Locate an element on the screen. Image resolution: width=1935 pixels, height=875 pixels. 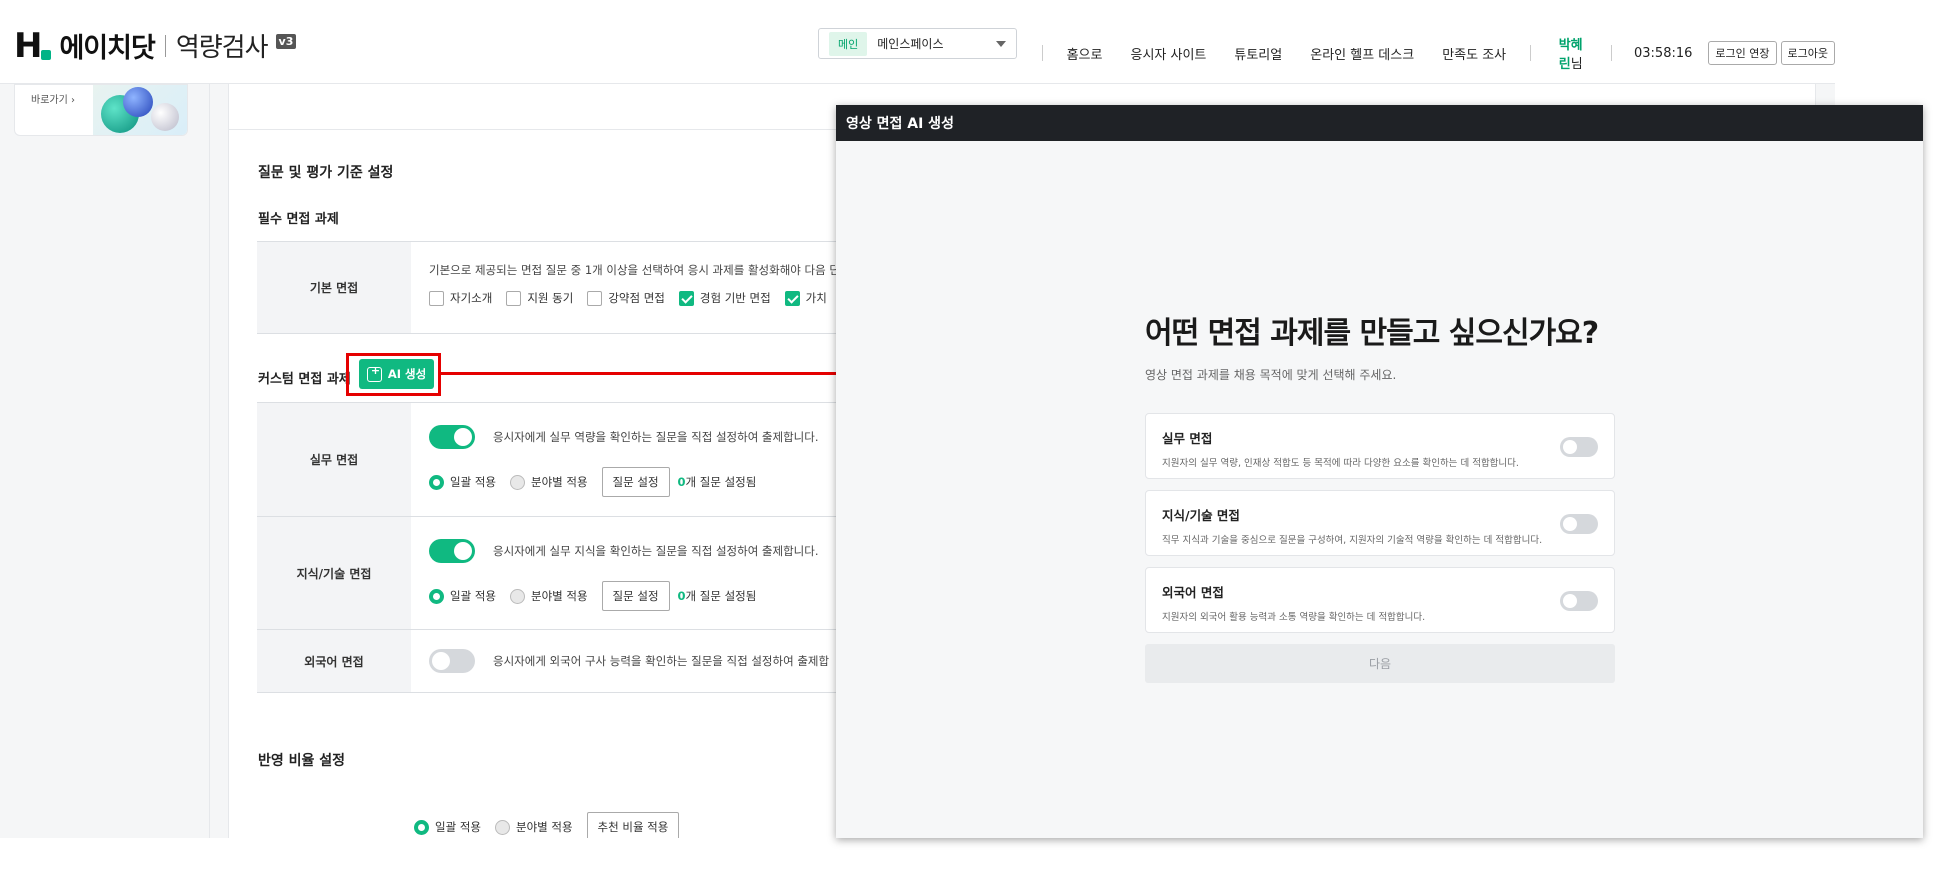
logo-dot-icon is located at coordinates (46, 54).